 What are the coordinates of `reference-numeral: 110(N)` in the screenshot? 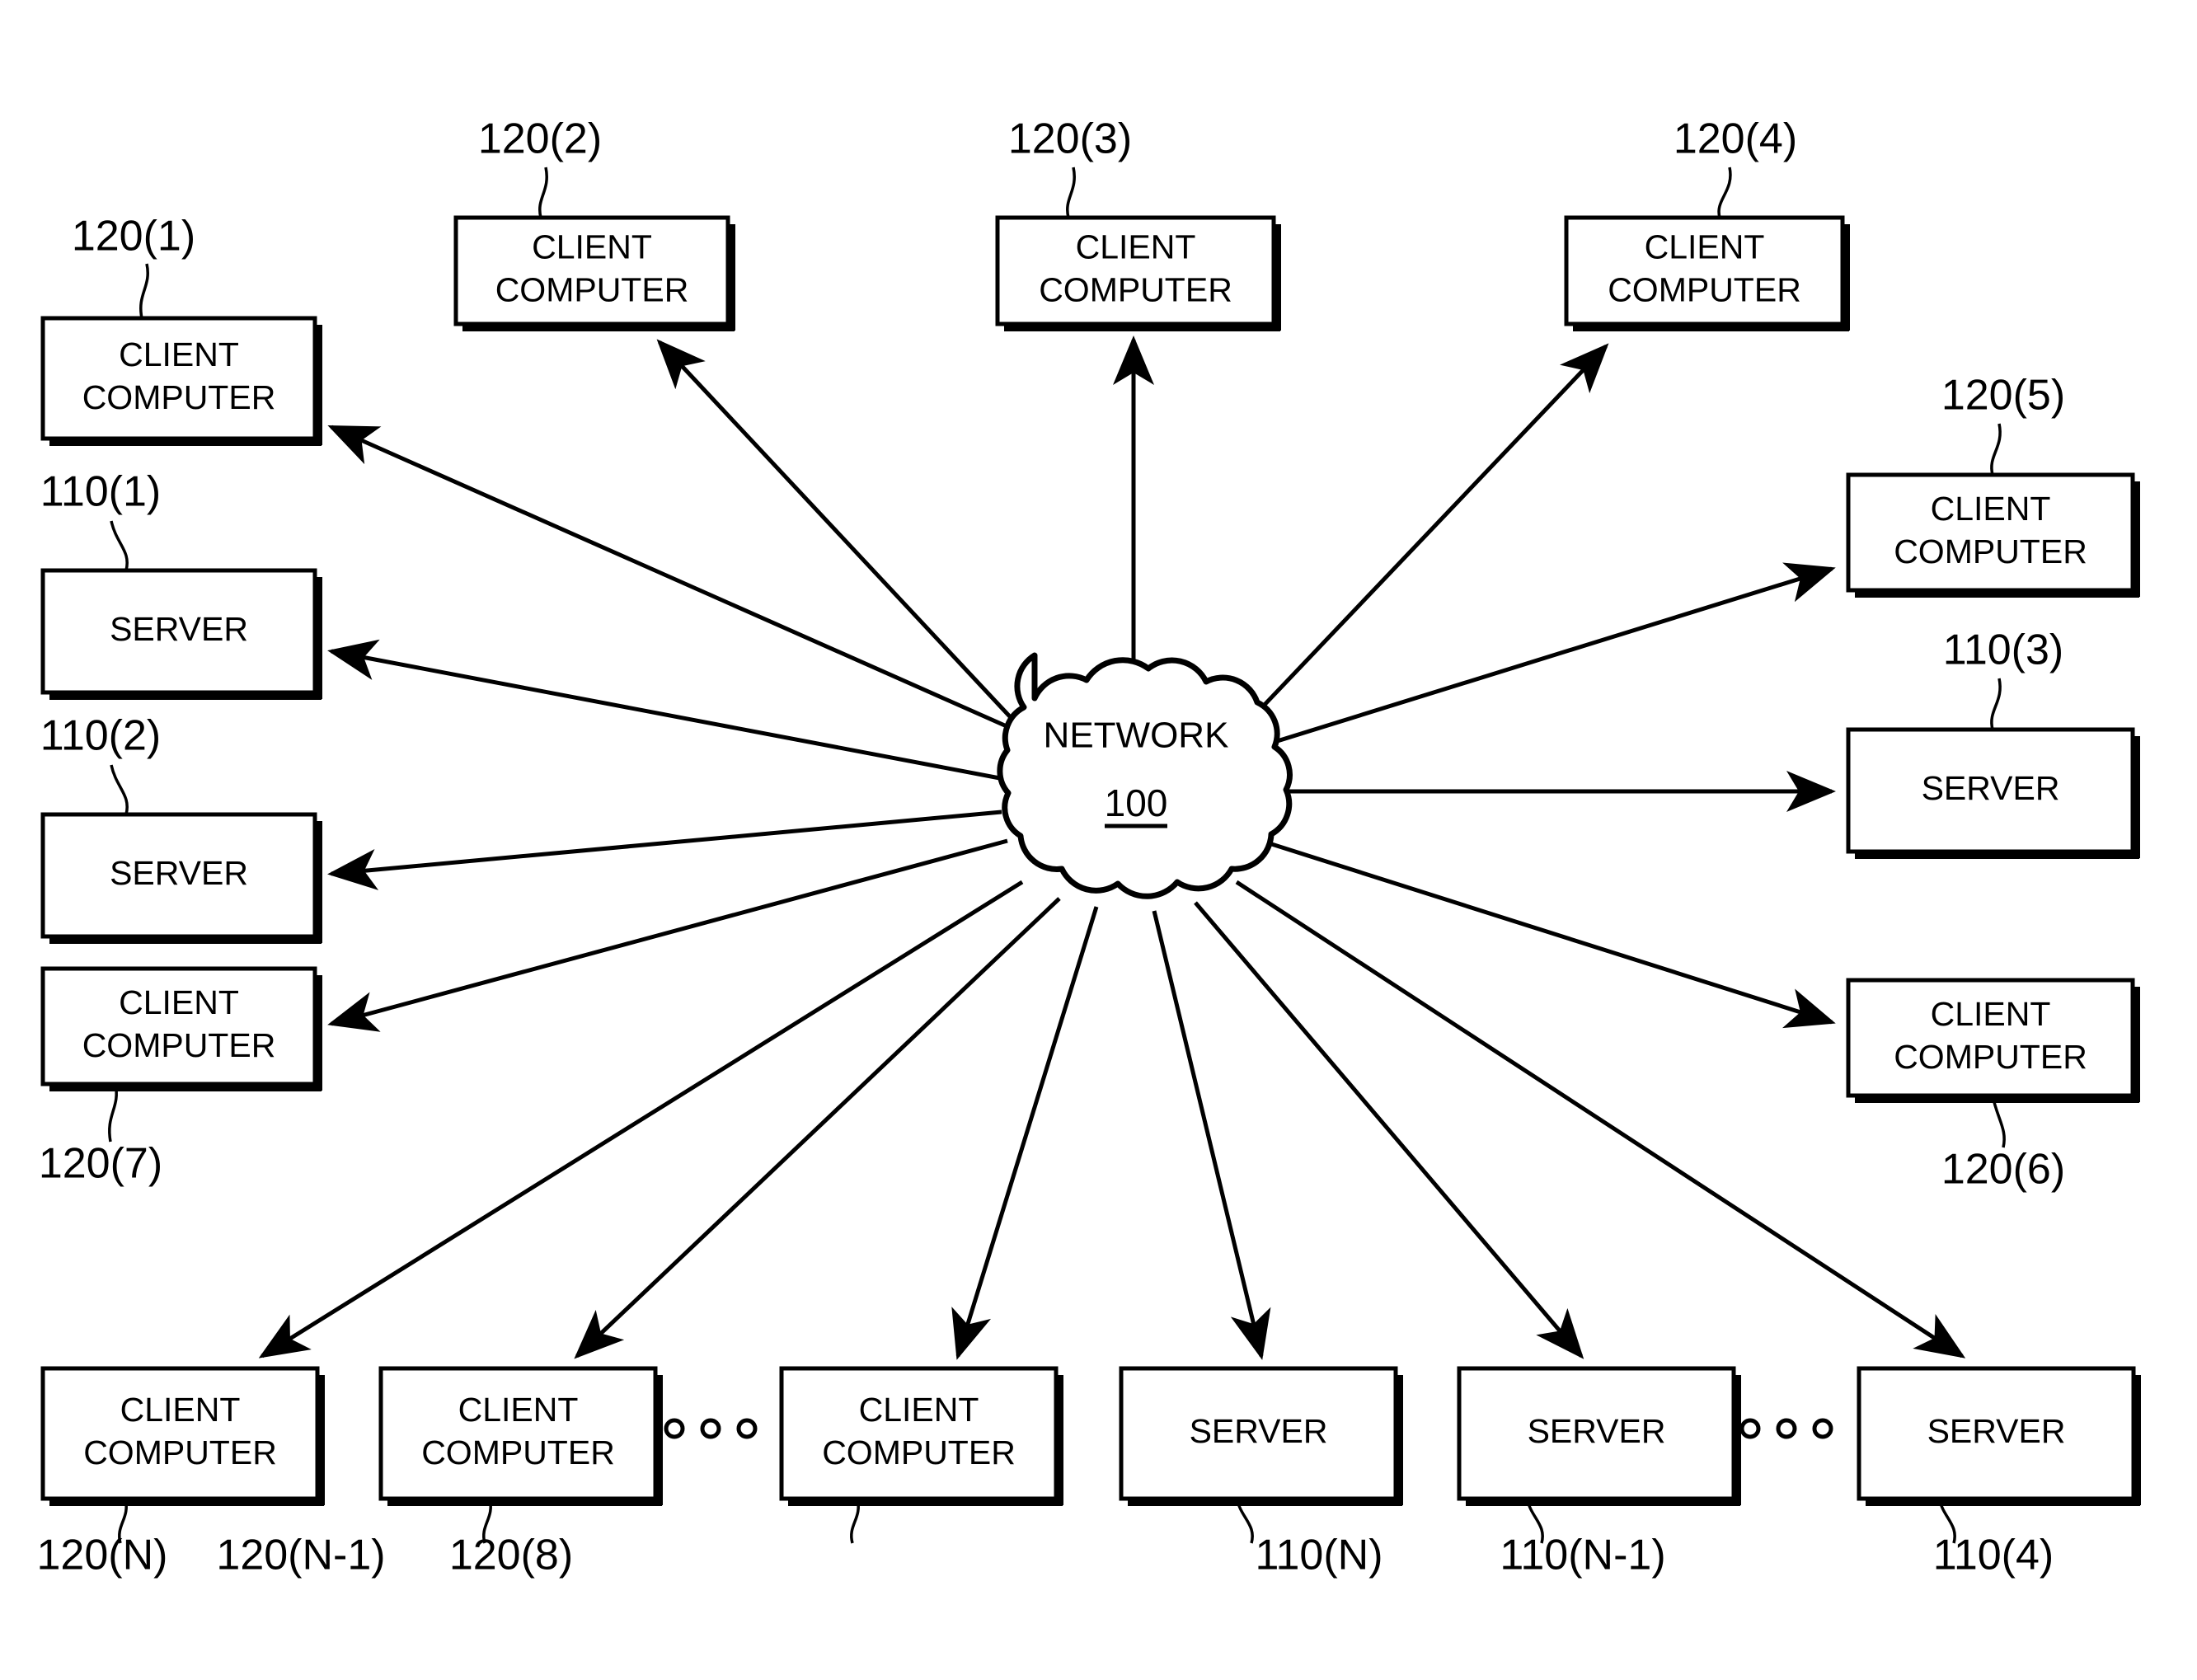 It's located at (1319, 1555).